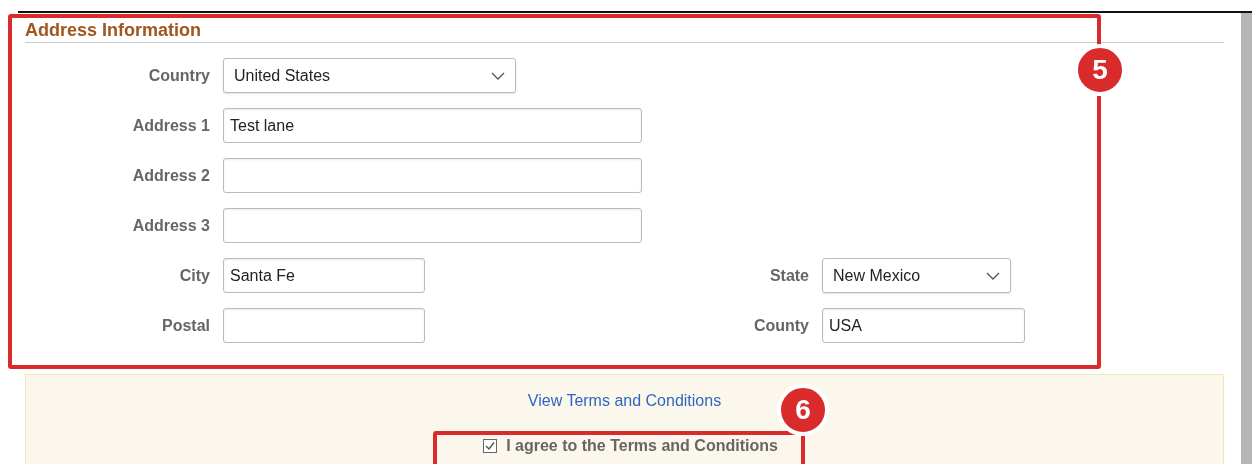  I want to click on terms-link: View Terms and Conditions, so click(624, 401).